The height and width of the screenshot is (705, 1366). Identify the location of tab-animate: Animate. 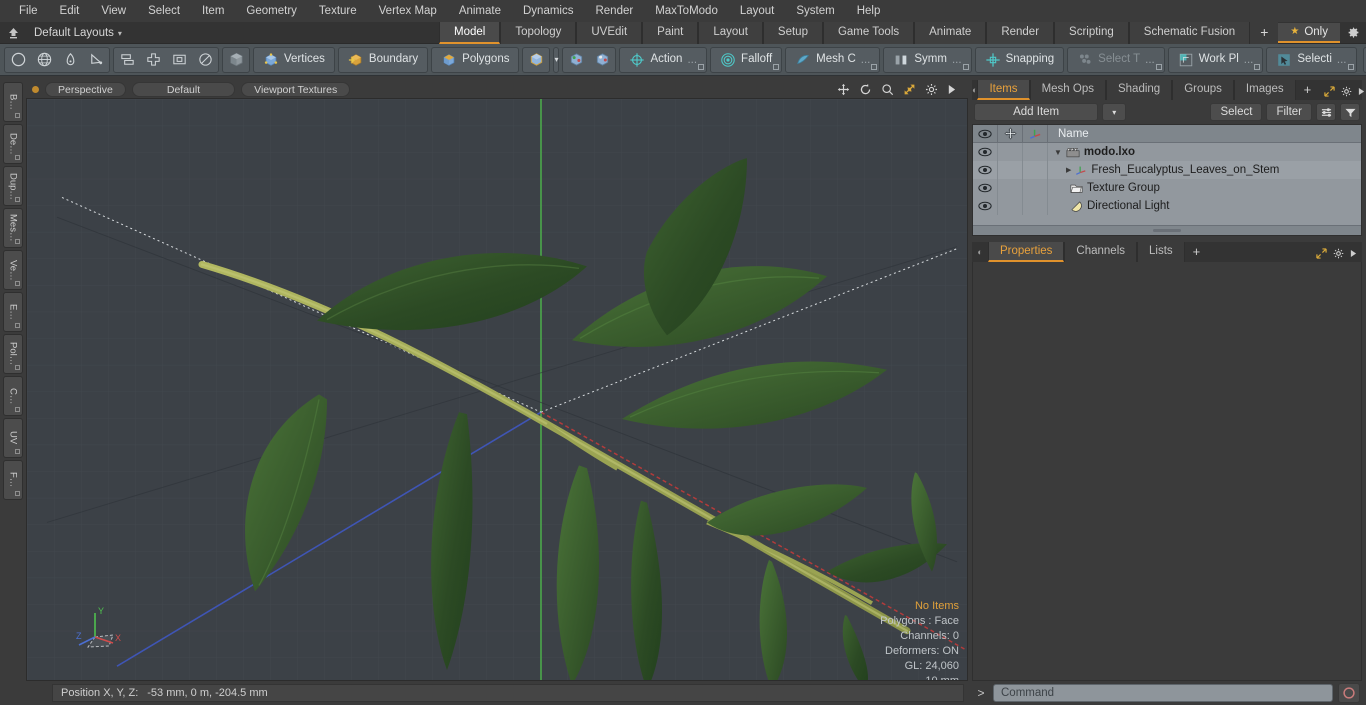
(950, 32).